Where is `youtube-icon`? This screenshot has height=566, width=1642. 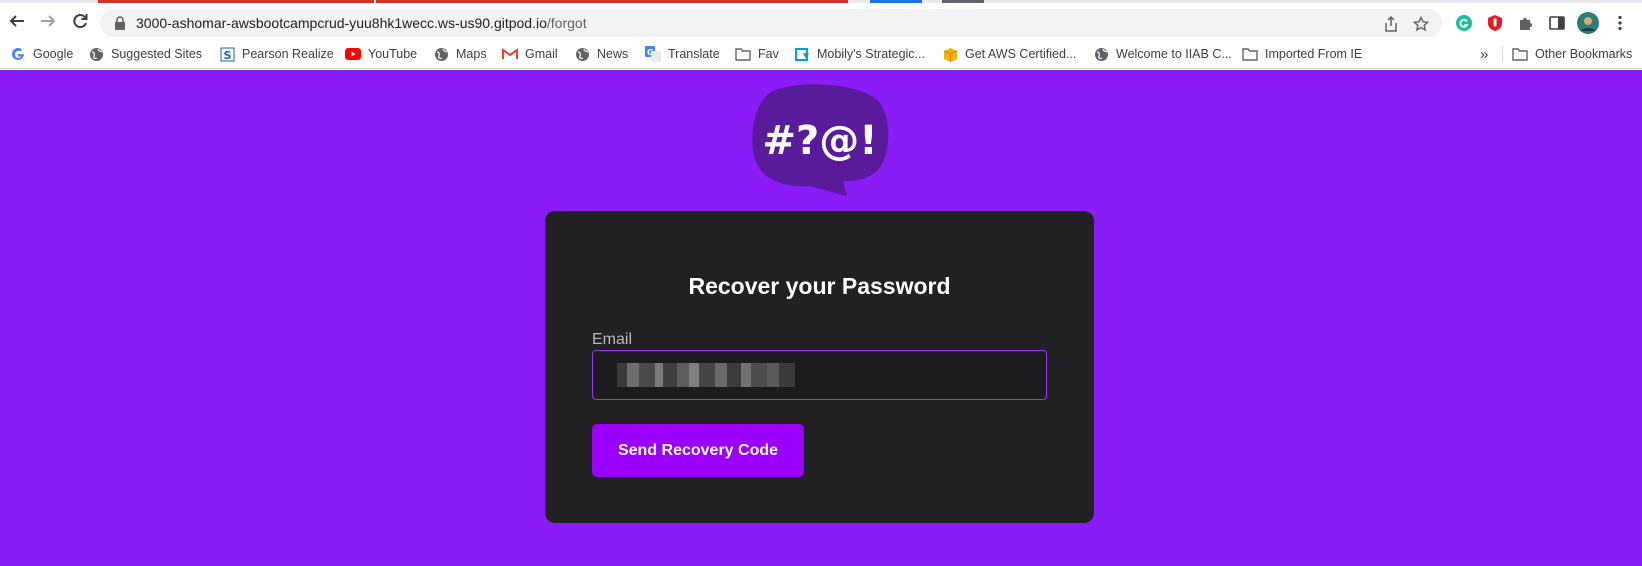
youtube-icon is located at coordinates (353, 54).